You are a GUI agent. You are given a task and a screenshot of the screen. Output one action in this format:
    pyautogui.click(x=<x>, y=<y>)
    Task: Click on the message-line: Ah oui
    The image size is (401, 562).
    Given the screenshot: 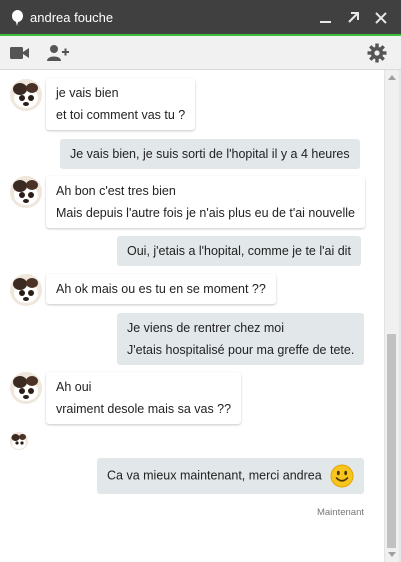 What is the action you would take?
    pyautogui.click(x=74, y=387)
    